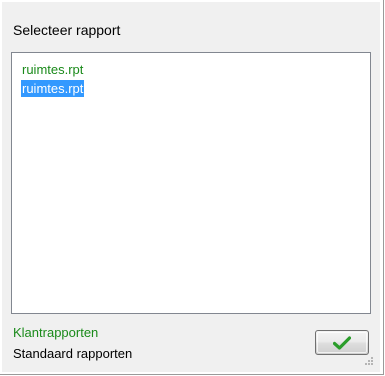 Image resolution: width=385 pixels, height=376 pixels. I want to click on checkmark-icon, so click(342, 342).